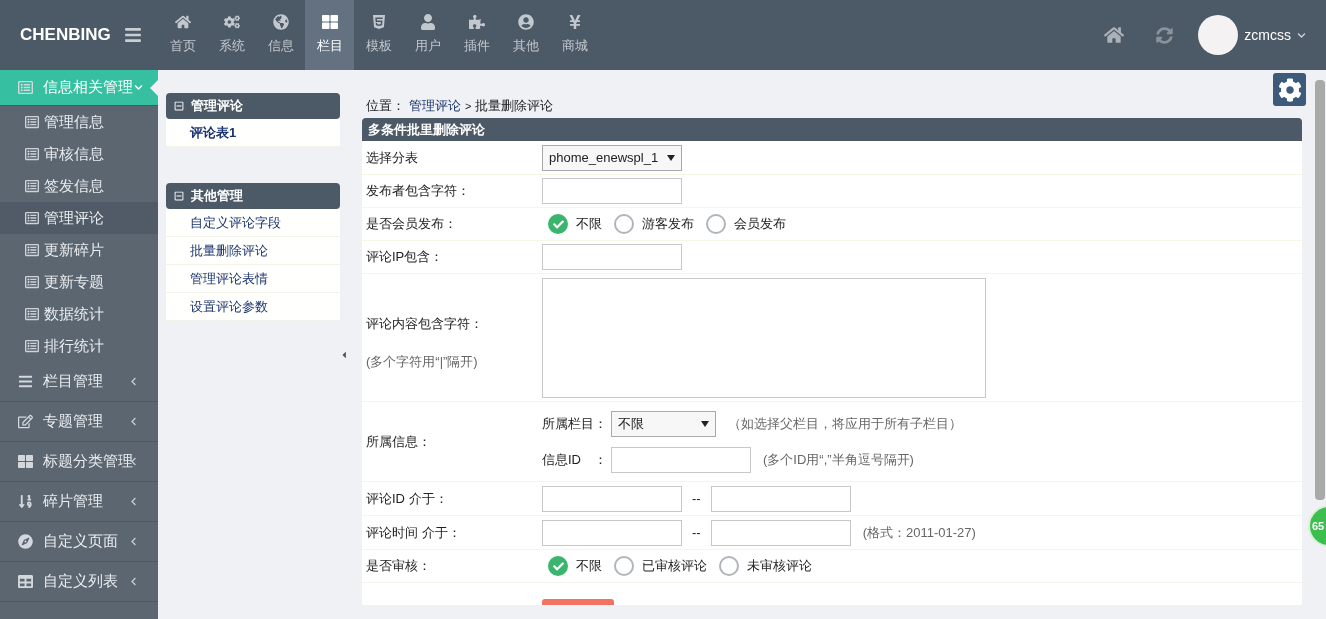  I want to click on field-label: 所属栏目：, so click(574, 423).